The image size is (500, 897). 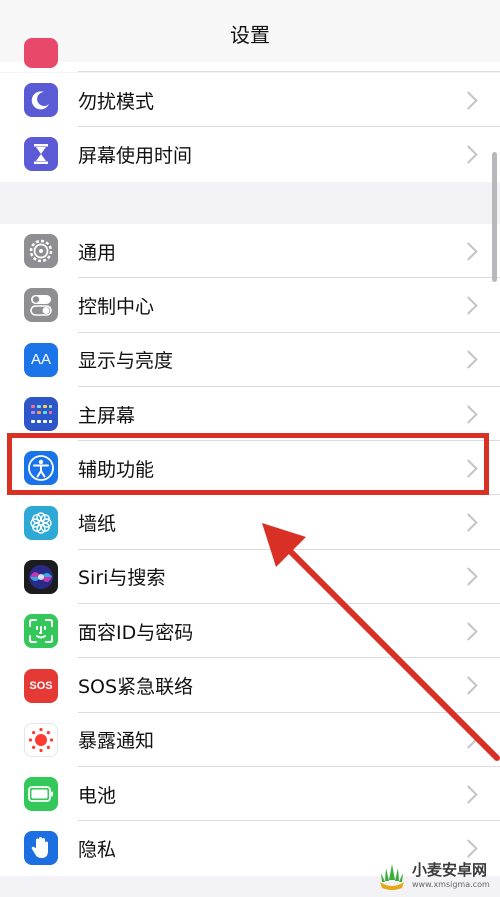 I want to click on watermark-url: www.xmsigma.com, so click(x=451, y=884).